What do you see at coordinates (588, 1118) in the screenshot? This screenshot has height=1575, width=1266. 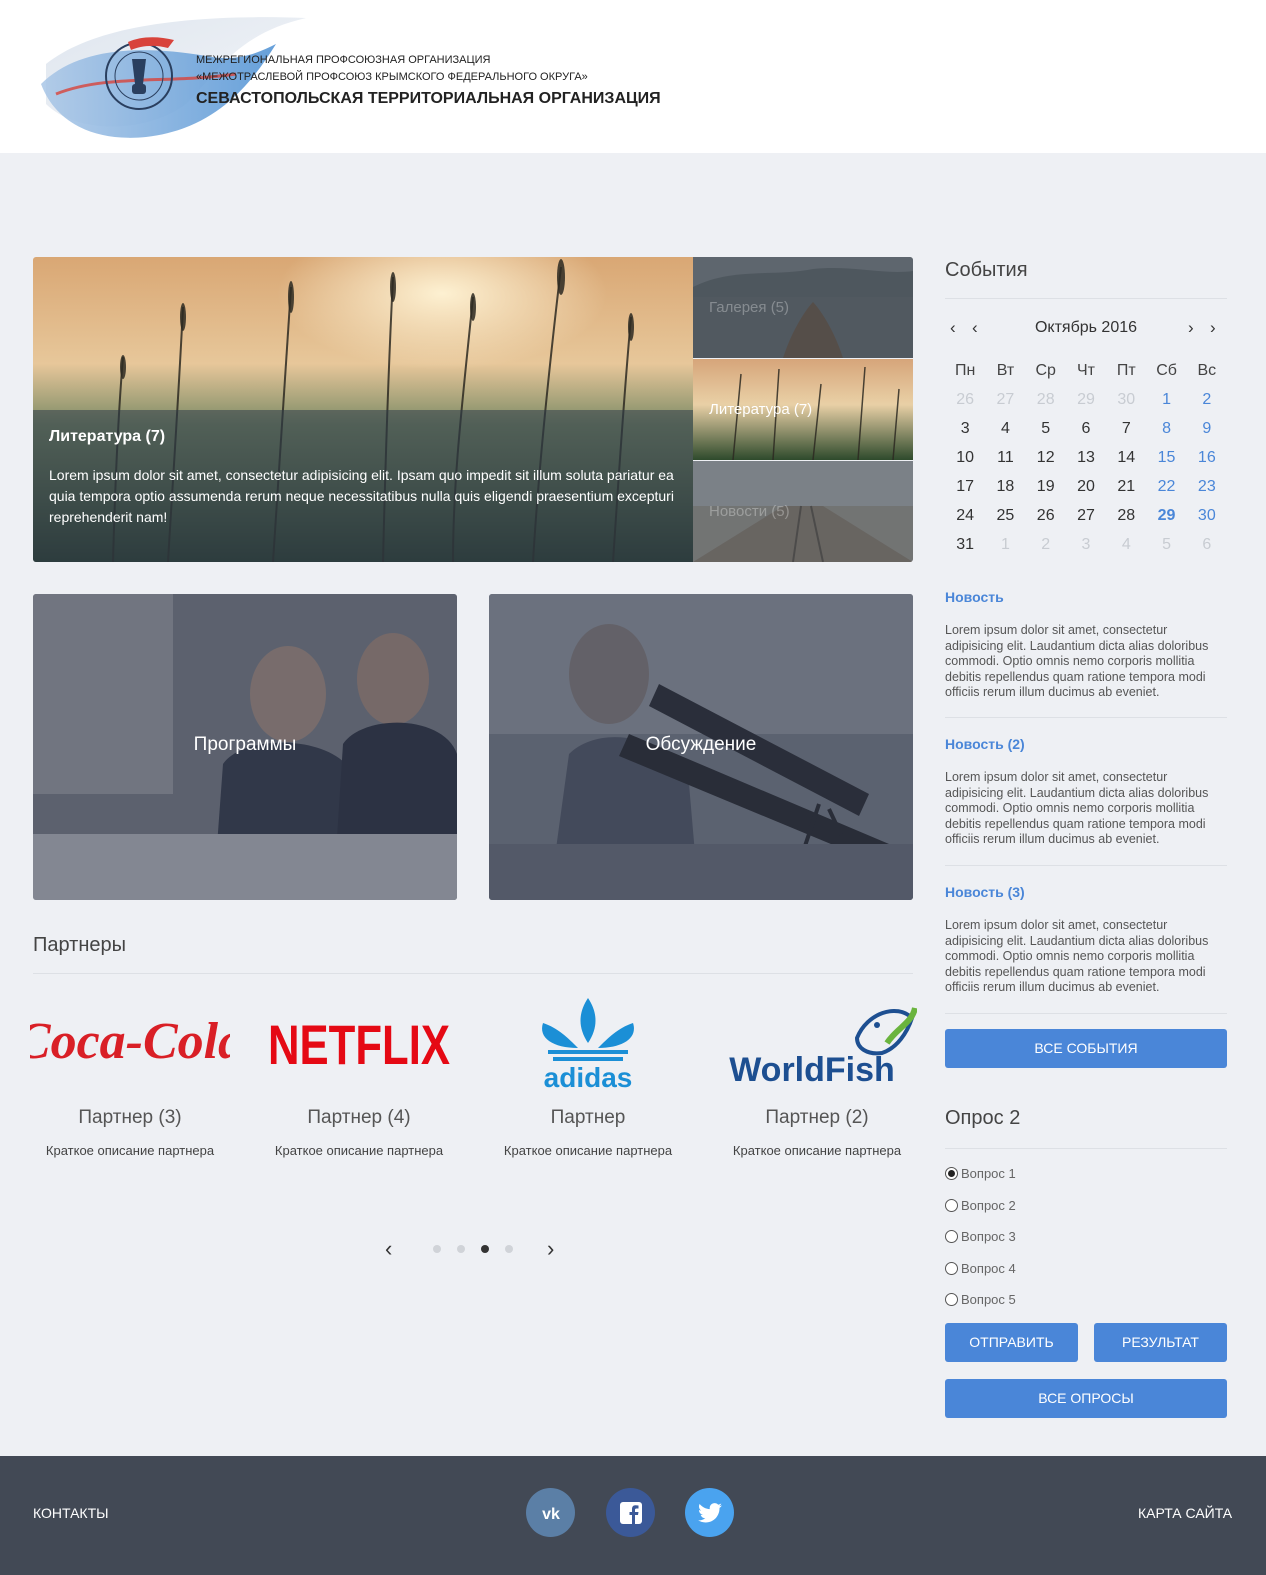 I see `partner-name: Партнер` at bounding box center [588, 1118].